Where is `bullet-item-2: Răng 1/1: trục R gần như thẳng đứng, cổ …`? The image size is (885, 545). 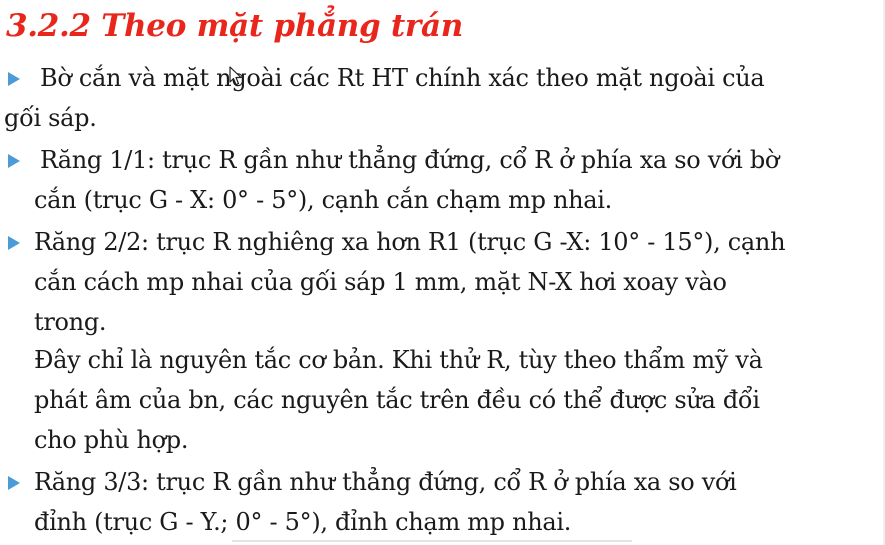 bullet-item-2: Răng 1/1: trục R gần như thẳng đứng, cổ … is located at coordinates (442, 180).